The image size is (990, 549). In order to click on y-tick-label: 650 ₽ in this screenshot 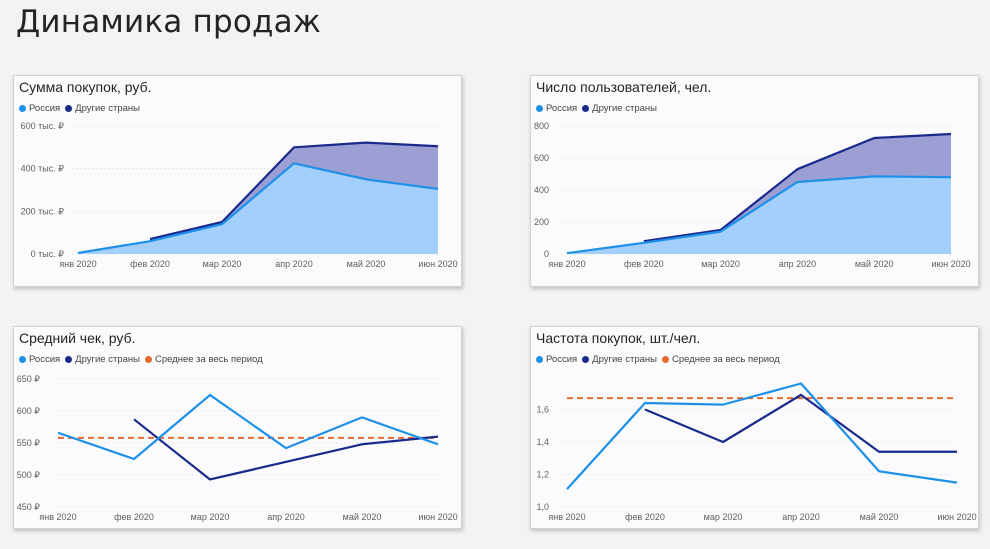, I will do `click(29, 379)`.